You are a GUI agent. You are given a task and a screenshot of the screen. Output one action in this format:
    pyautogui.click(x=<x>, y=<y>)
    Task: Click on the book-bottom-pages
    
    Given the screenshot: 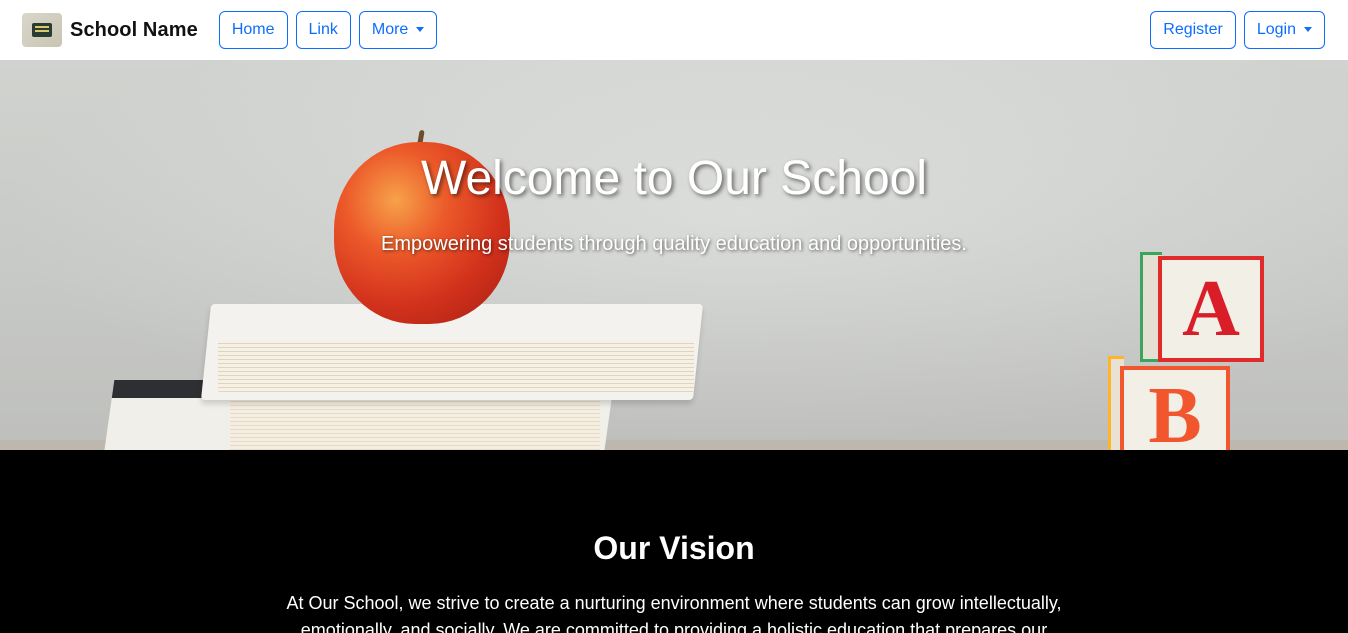 What is the action you would take?
    pyautogui.click(x=415, y=424)
    